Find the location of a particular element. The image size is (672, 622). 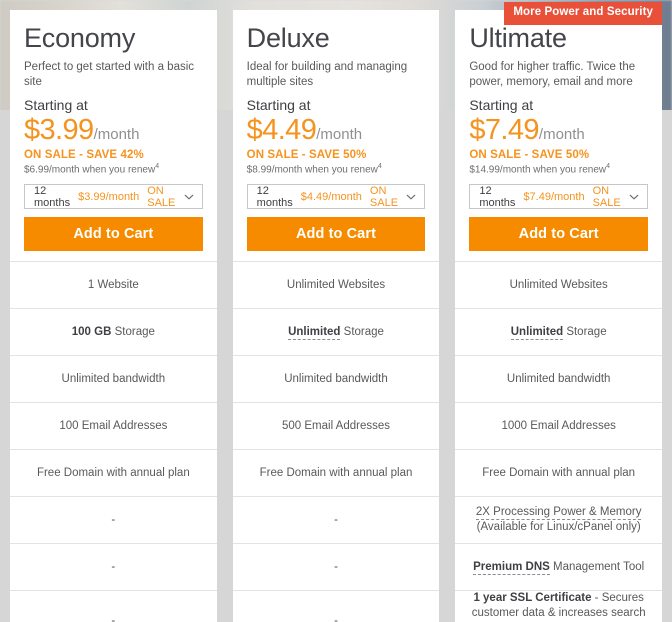

plan-tagline: Perfect to get started with a basic site is located at coordinates (109, 74).